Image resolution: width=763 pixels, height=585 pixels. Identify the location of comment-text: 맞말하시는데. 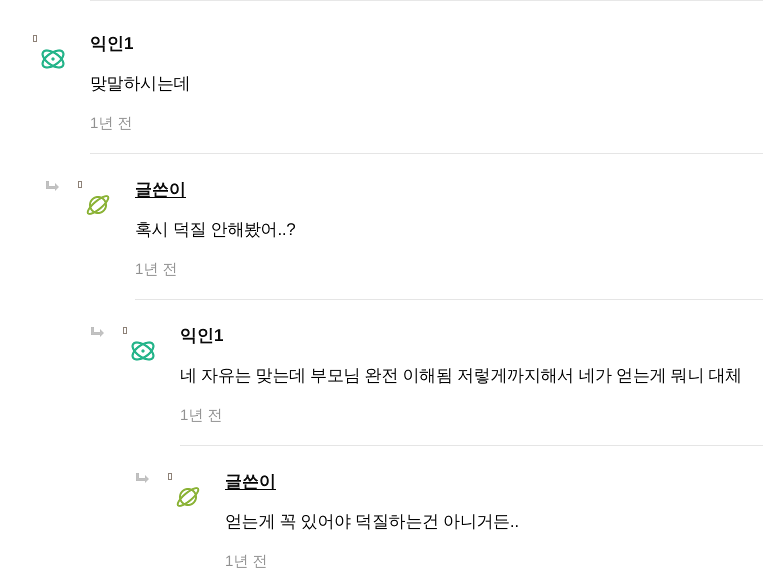
(141, 84).